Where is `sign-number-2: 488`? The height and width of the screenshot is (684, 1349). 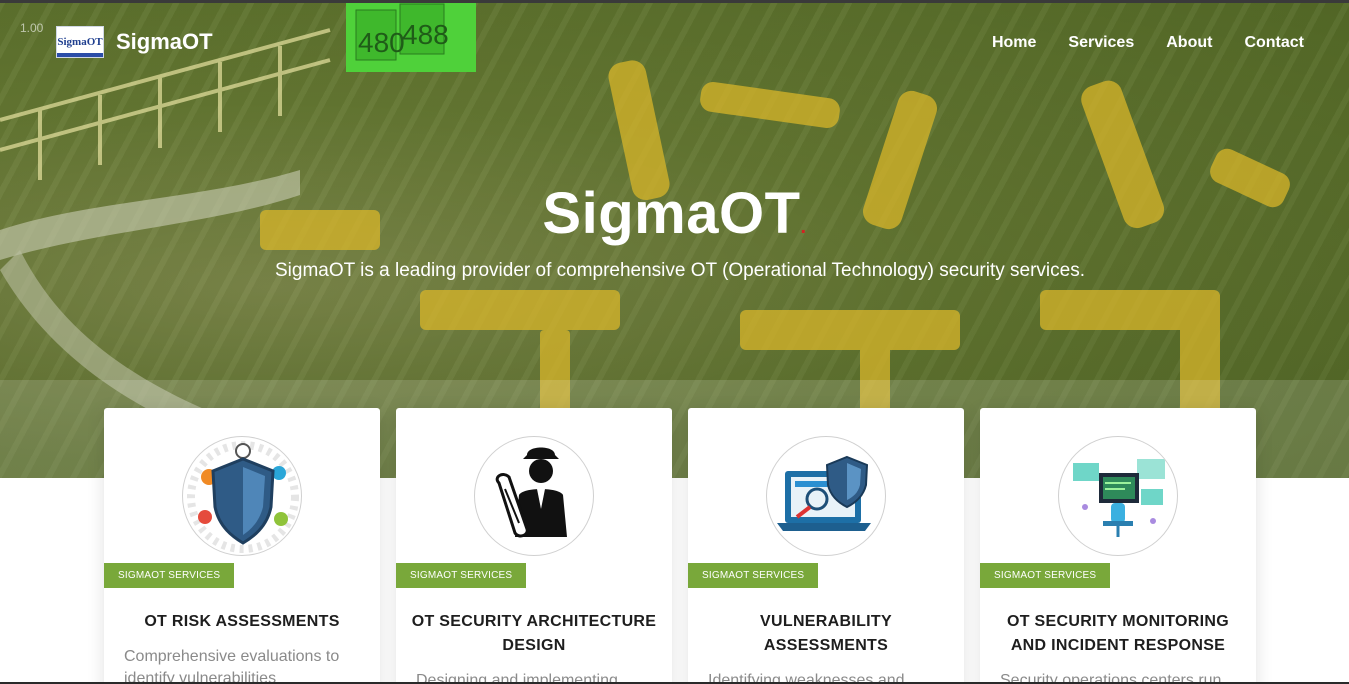 sign-number-2: 488 is located at coordinates (425, 34).